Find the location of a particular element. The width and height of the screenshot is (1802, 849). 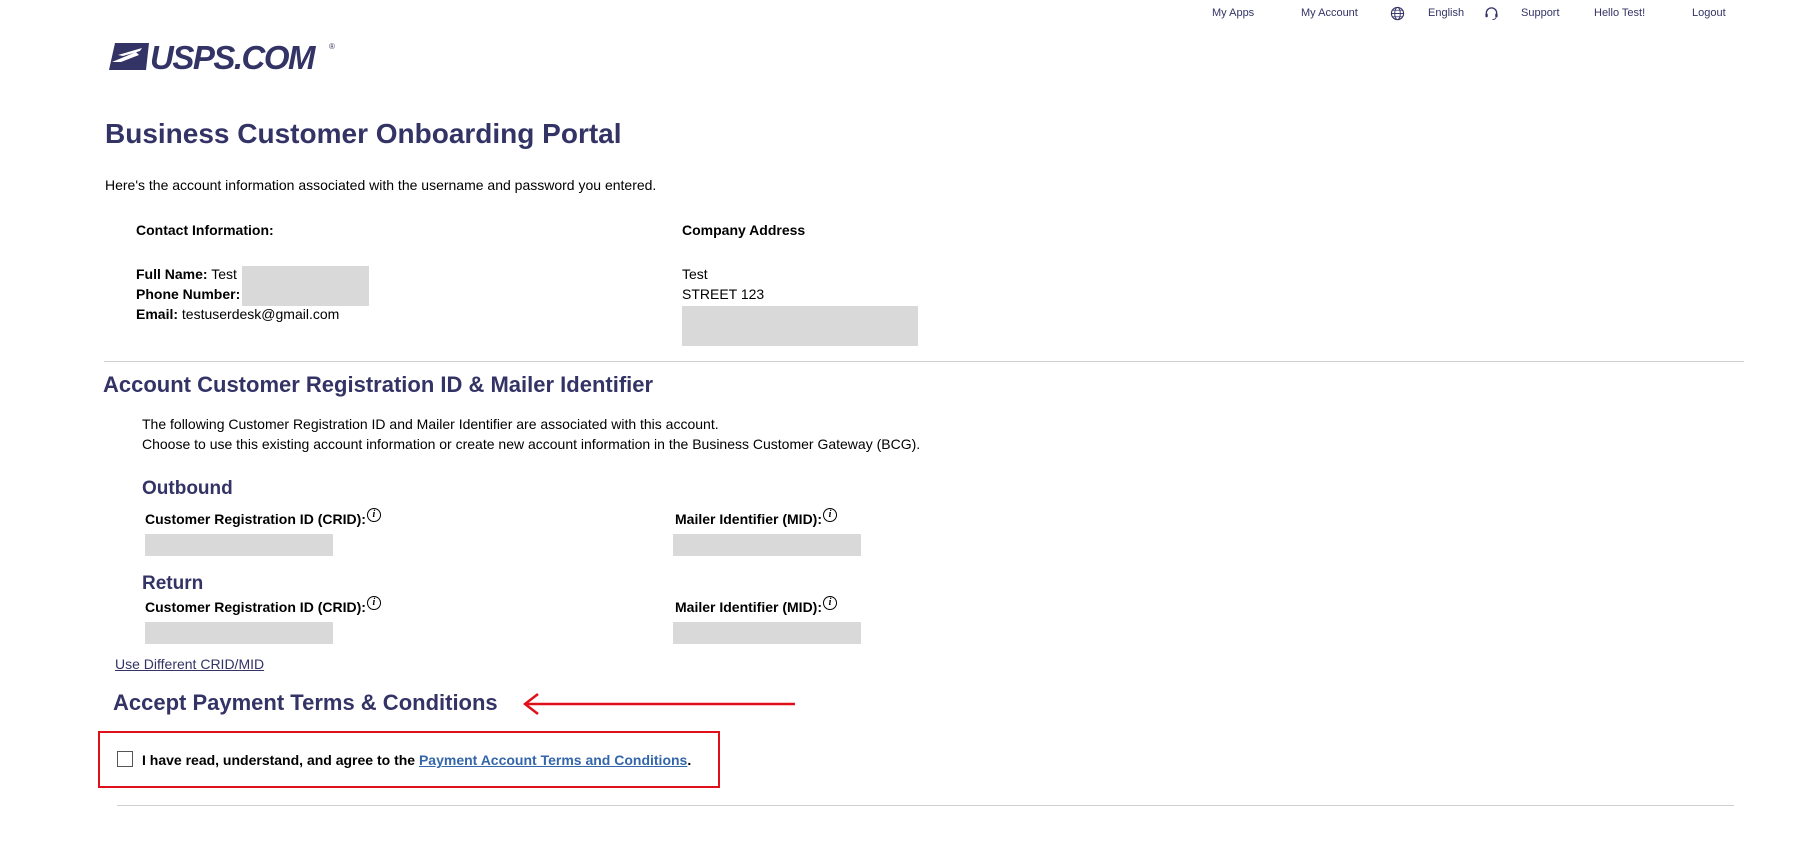

return-crid-label: Customer Registration ID (CRID): i is located at coordinates (263, 605).